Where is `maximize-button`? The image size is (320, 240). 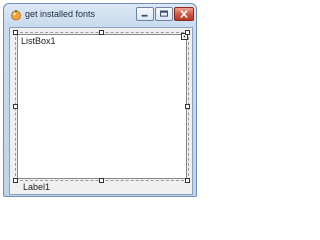
maximize-button is located at coordinates (164, 14).